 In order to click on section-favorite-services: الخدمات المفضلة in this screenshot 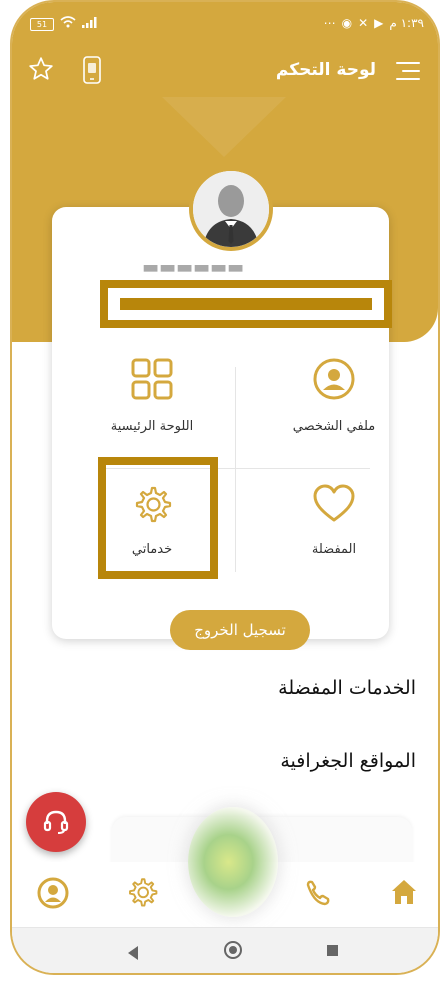, I will do `click(347, 688)`.